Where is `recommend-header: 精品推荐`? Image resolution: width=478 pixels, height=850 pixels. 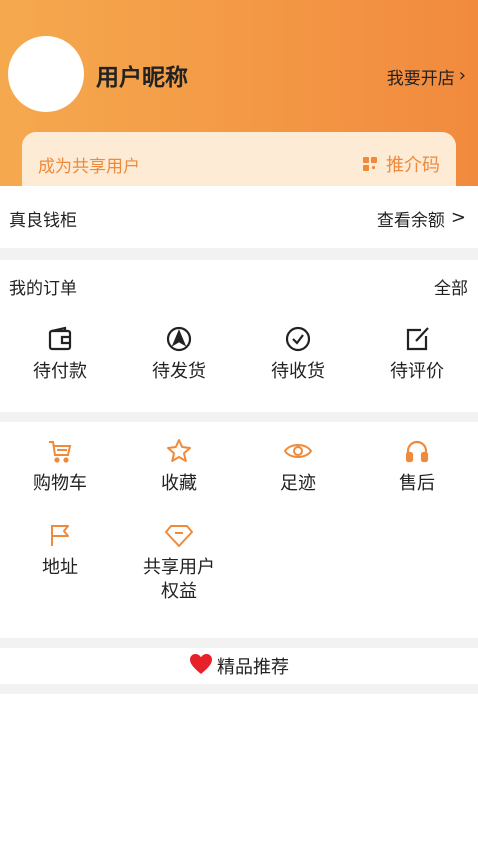 recommend-header: 精品推荐 is located at coordinates (239, 666).